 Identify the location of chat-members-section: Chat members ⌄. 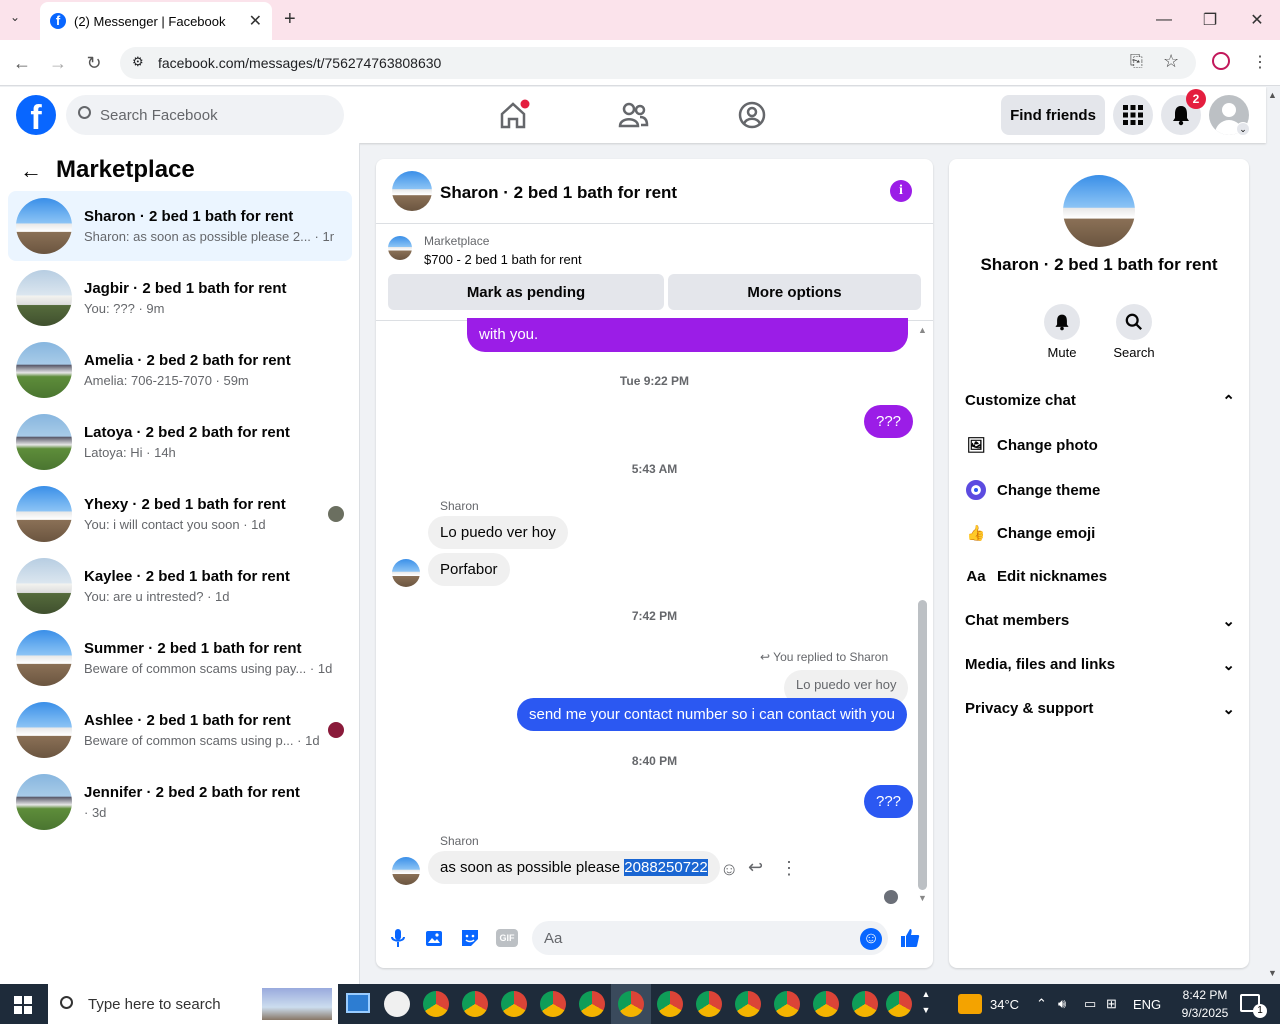
(1100, 621).